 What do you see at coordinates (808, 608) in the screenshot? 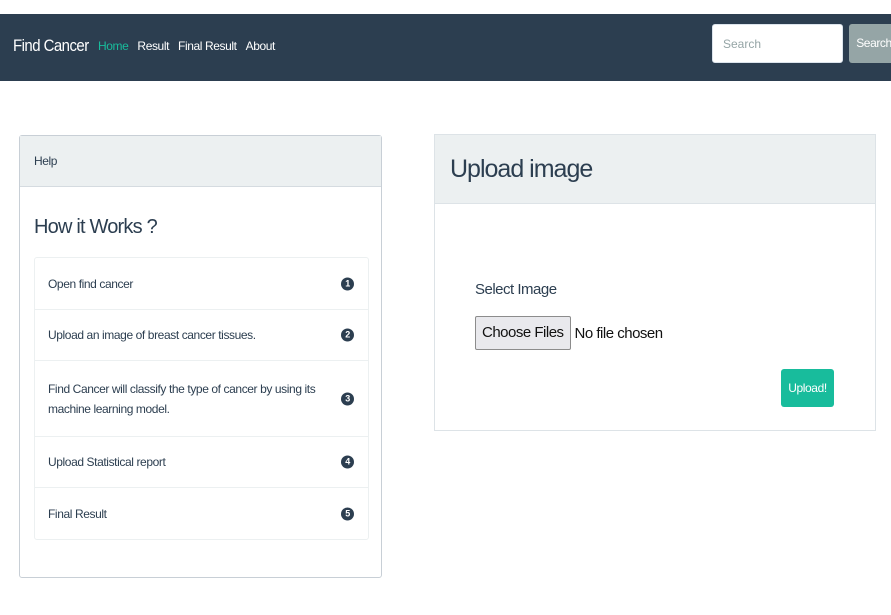
I see `faded-watermark` at bounding box center [808, 608].